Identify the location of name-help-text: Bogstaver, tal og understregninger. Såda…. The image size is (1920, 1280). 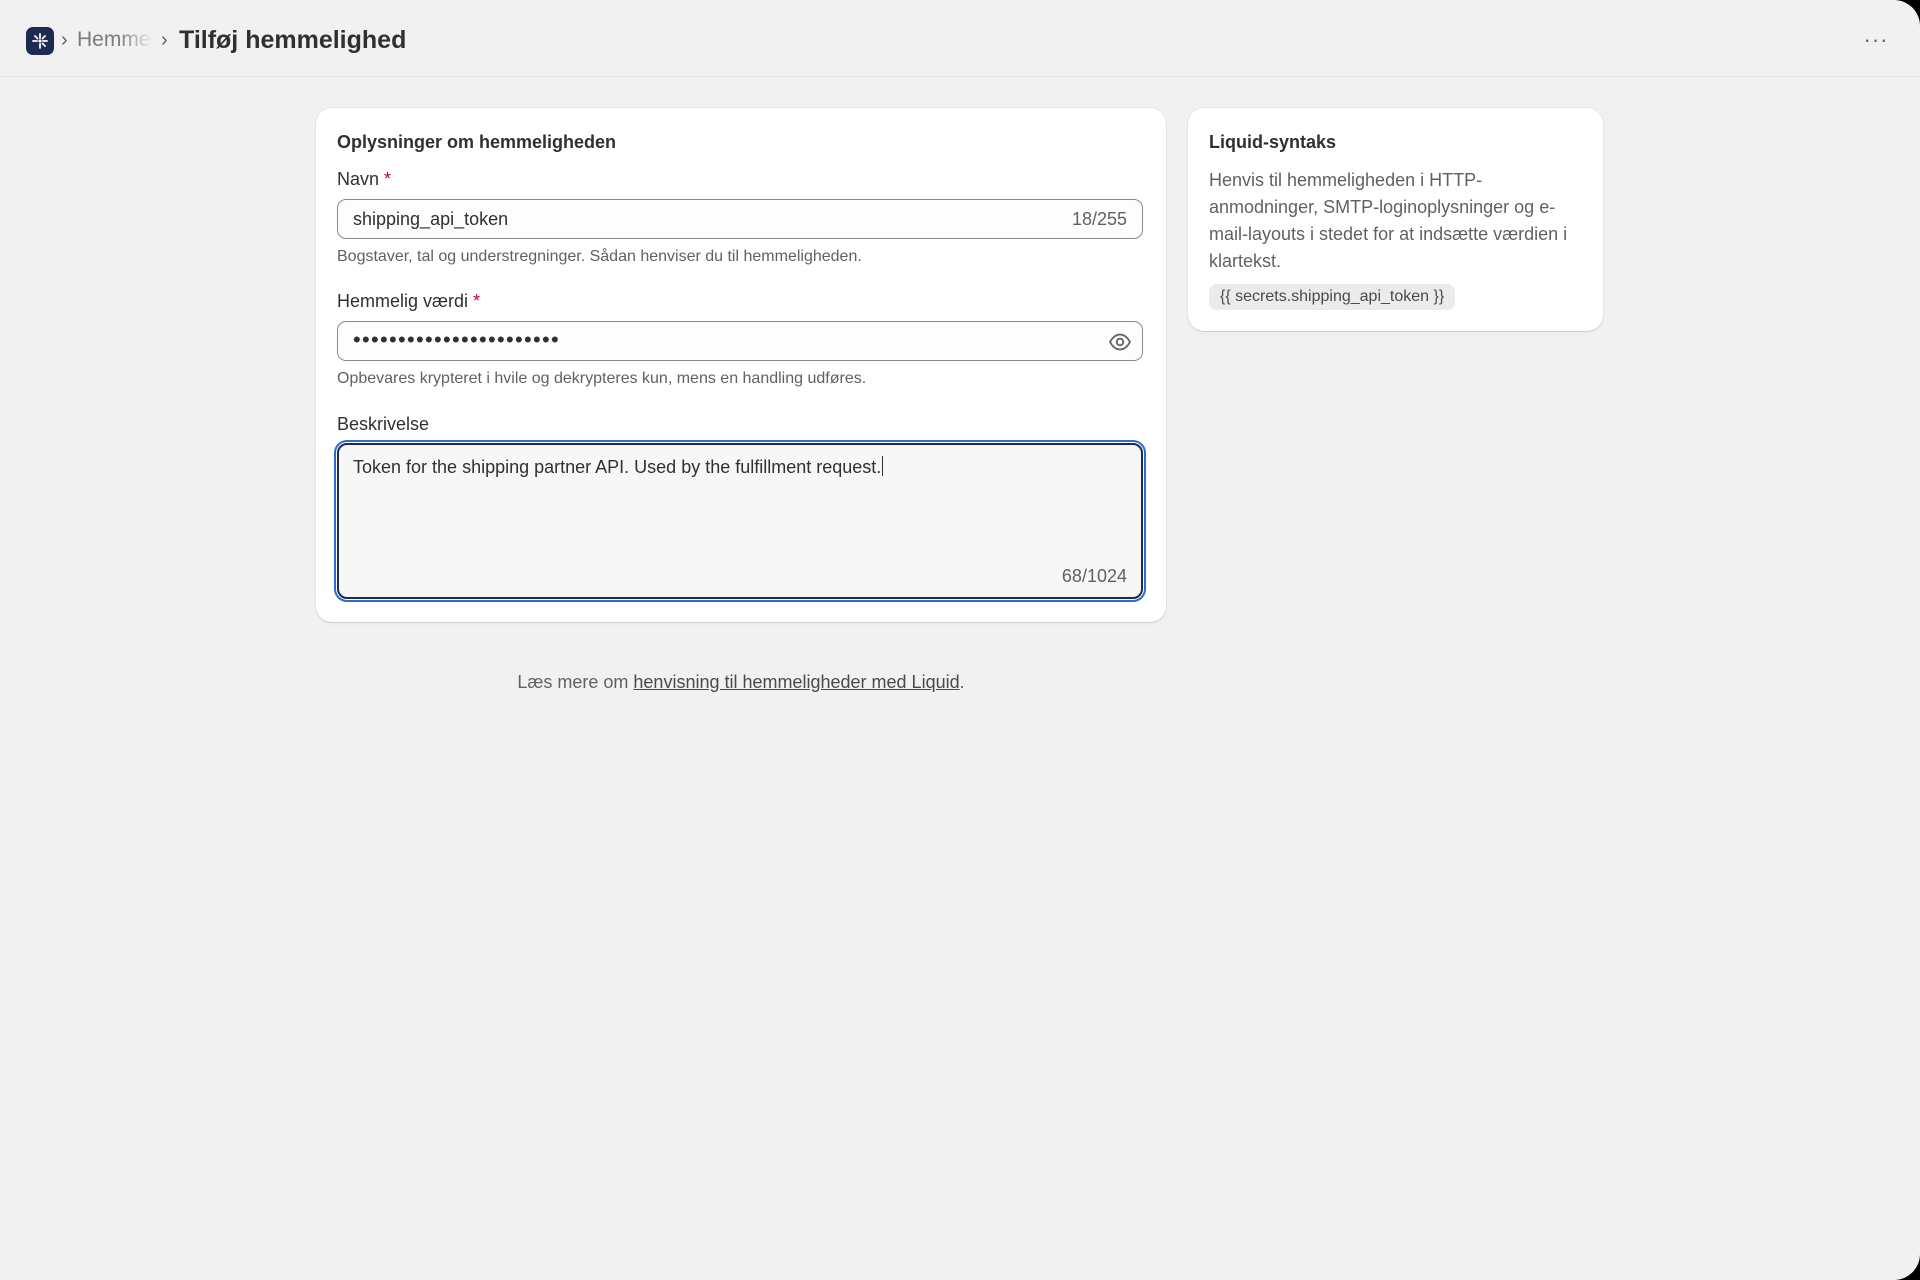
(599, 256).